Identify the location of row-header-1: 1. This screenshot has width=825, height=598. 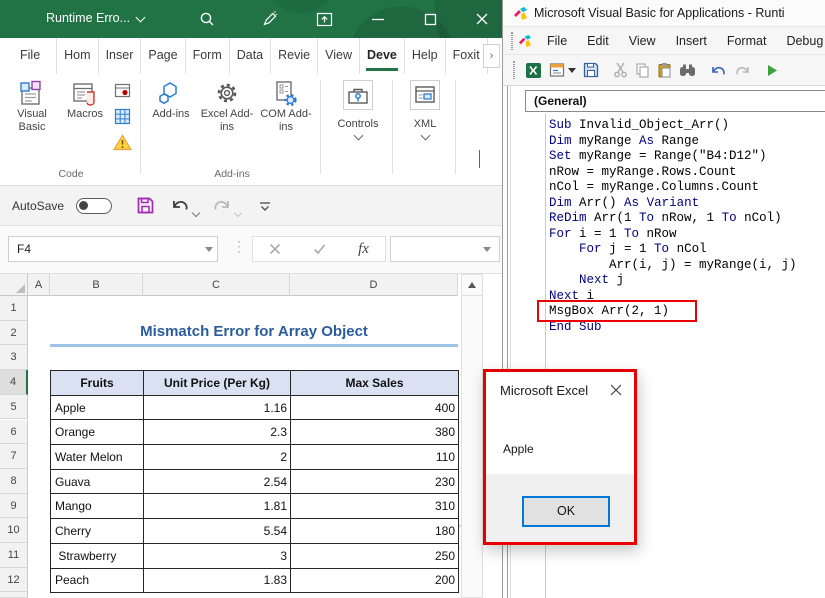
(14, 308).